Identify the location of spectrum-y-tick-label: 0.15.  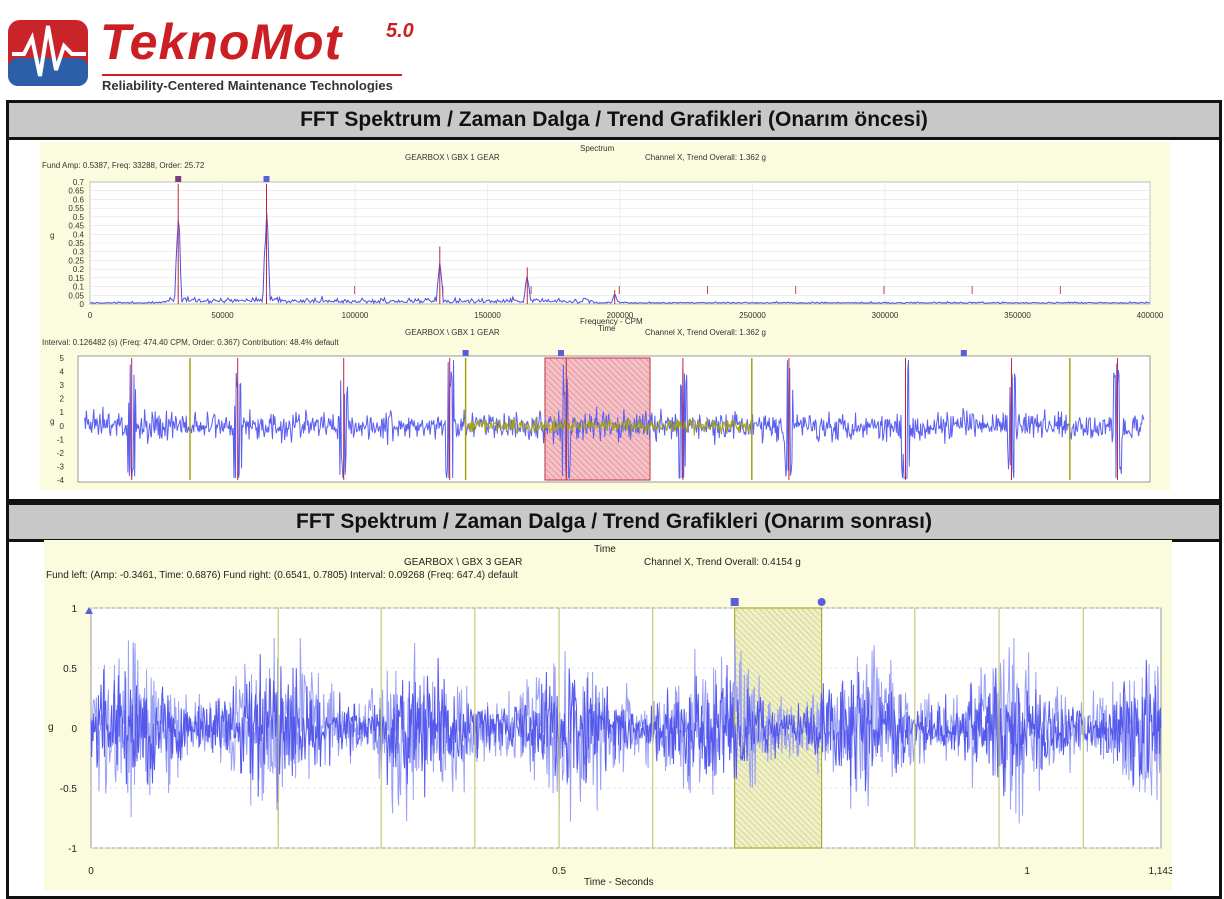
(76, 278).